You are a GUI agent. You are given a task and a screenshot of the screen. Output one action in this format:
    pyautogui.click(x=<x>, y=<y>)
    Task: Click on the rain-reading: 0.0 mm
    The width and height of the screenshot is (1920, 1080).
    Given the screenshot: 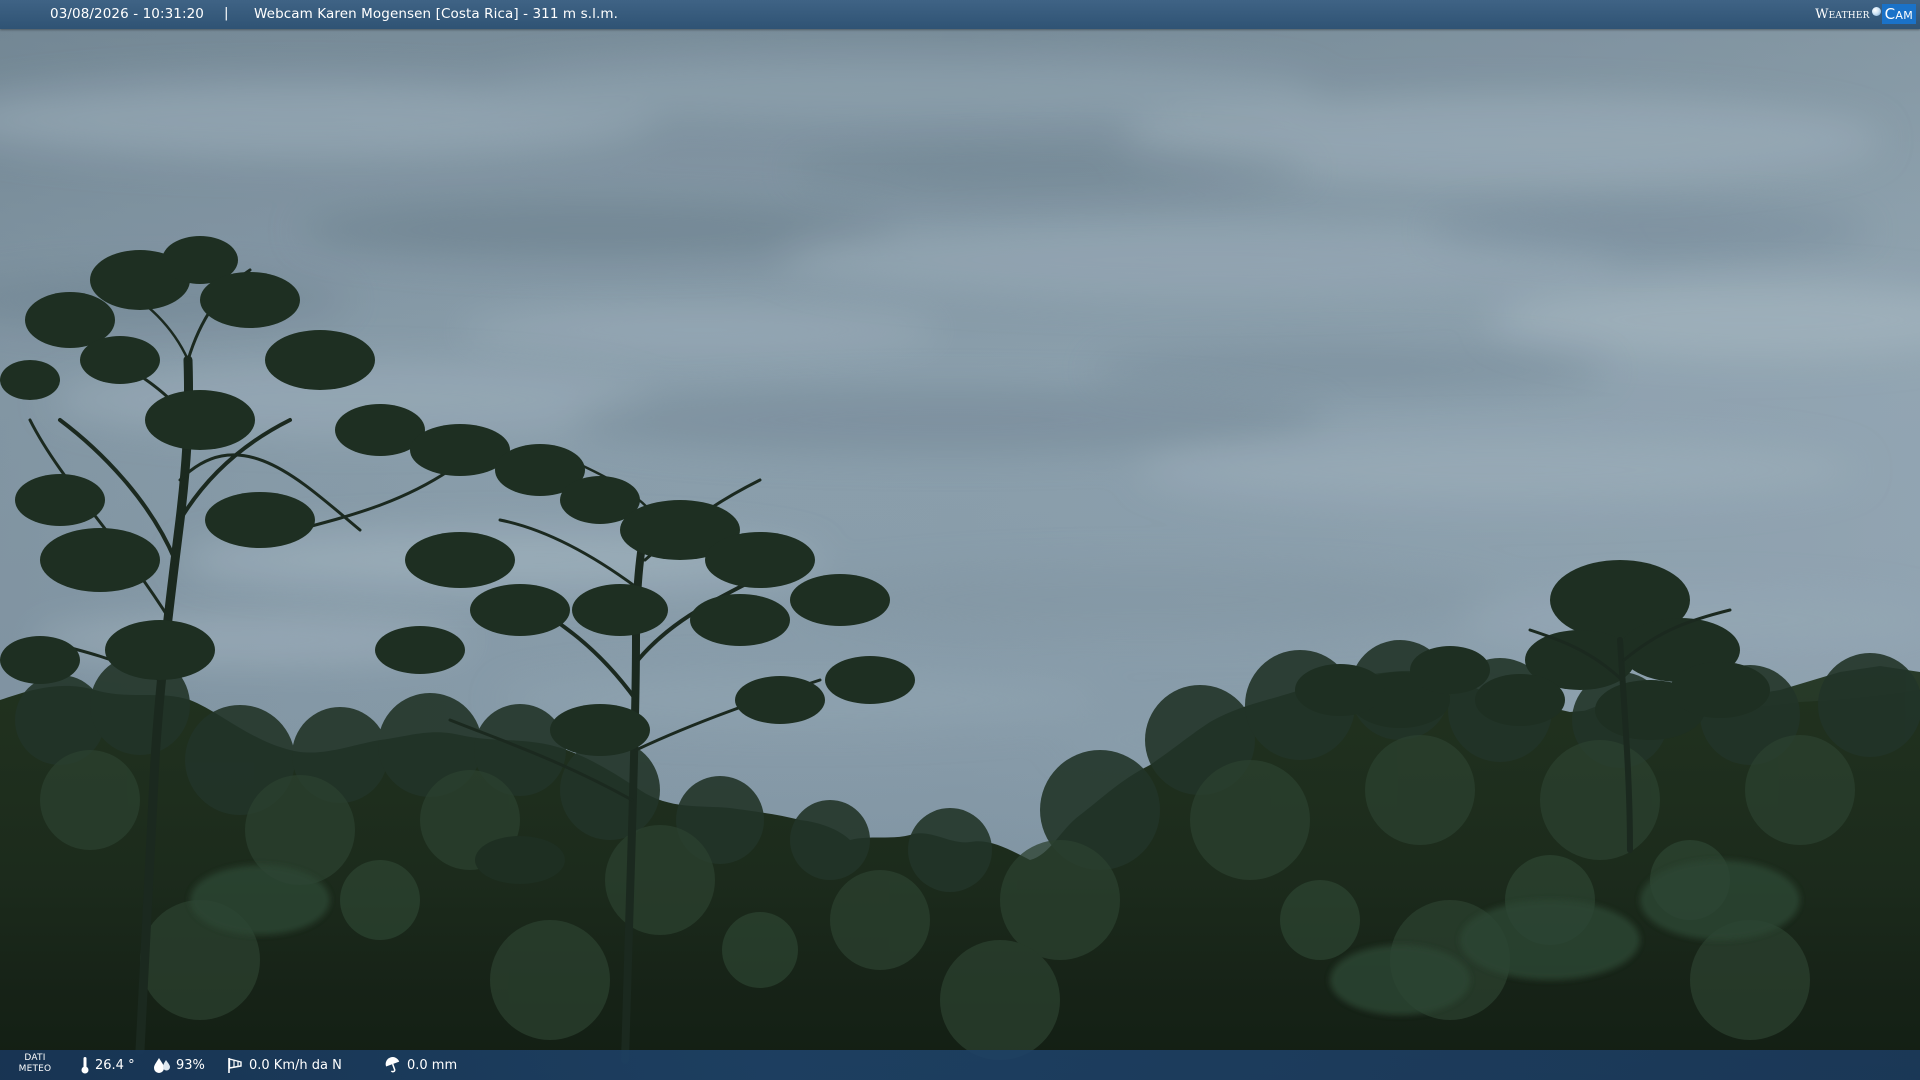 What is the action you would take?
    pyautogui.click(x=420, y=1065)
    